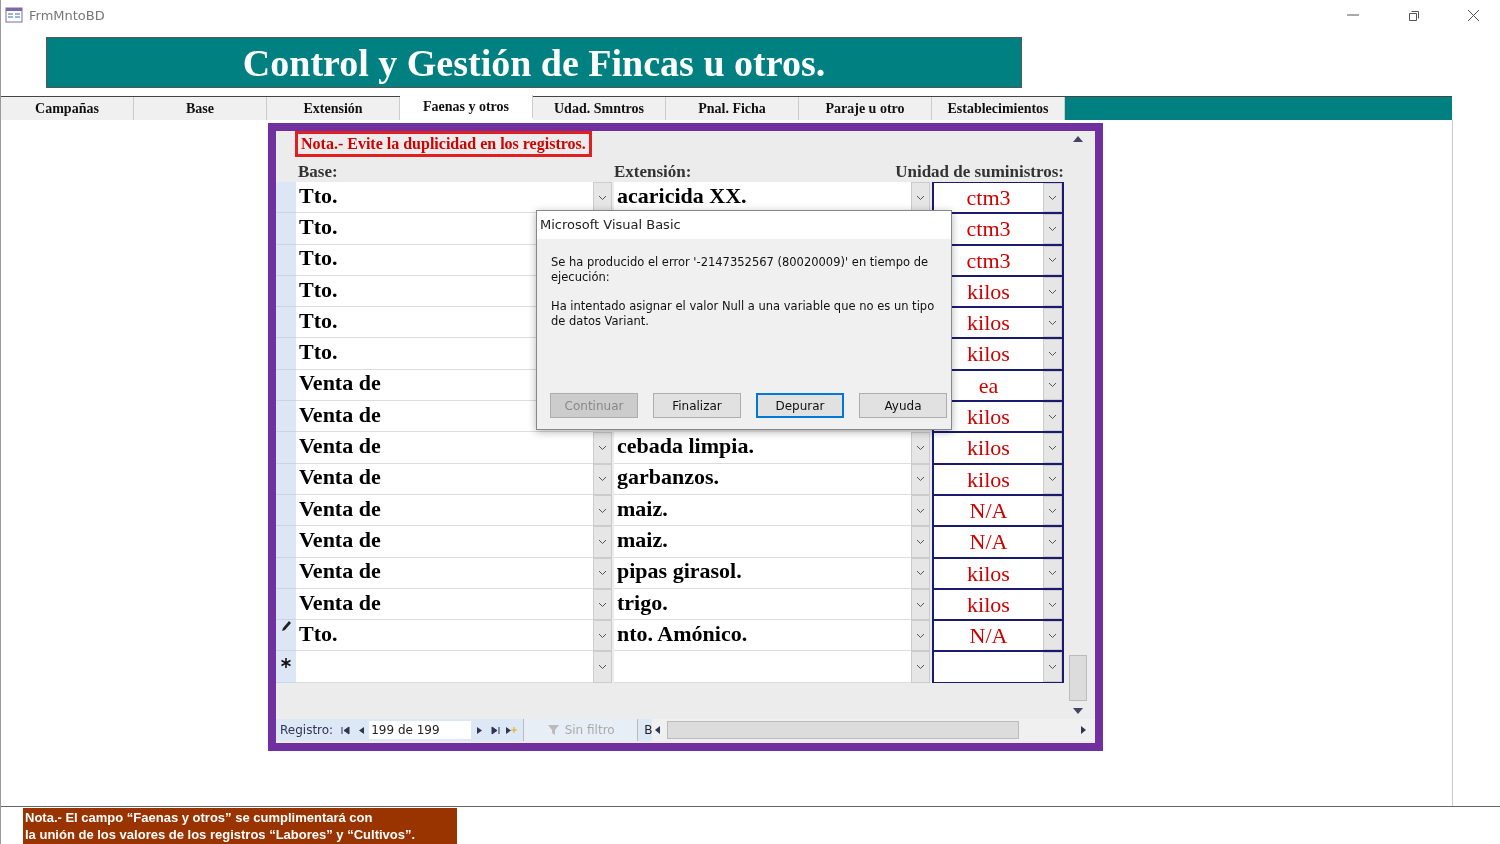 This screenshot has height=844, width=1500. What do you see at coordinates (865, 108) in the screenshot?
I see `tab: Paraje u otro` at bounding box center [865, 108].